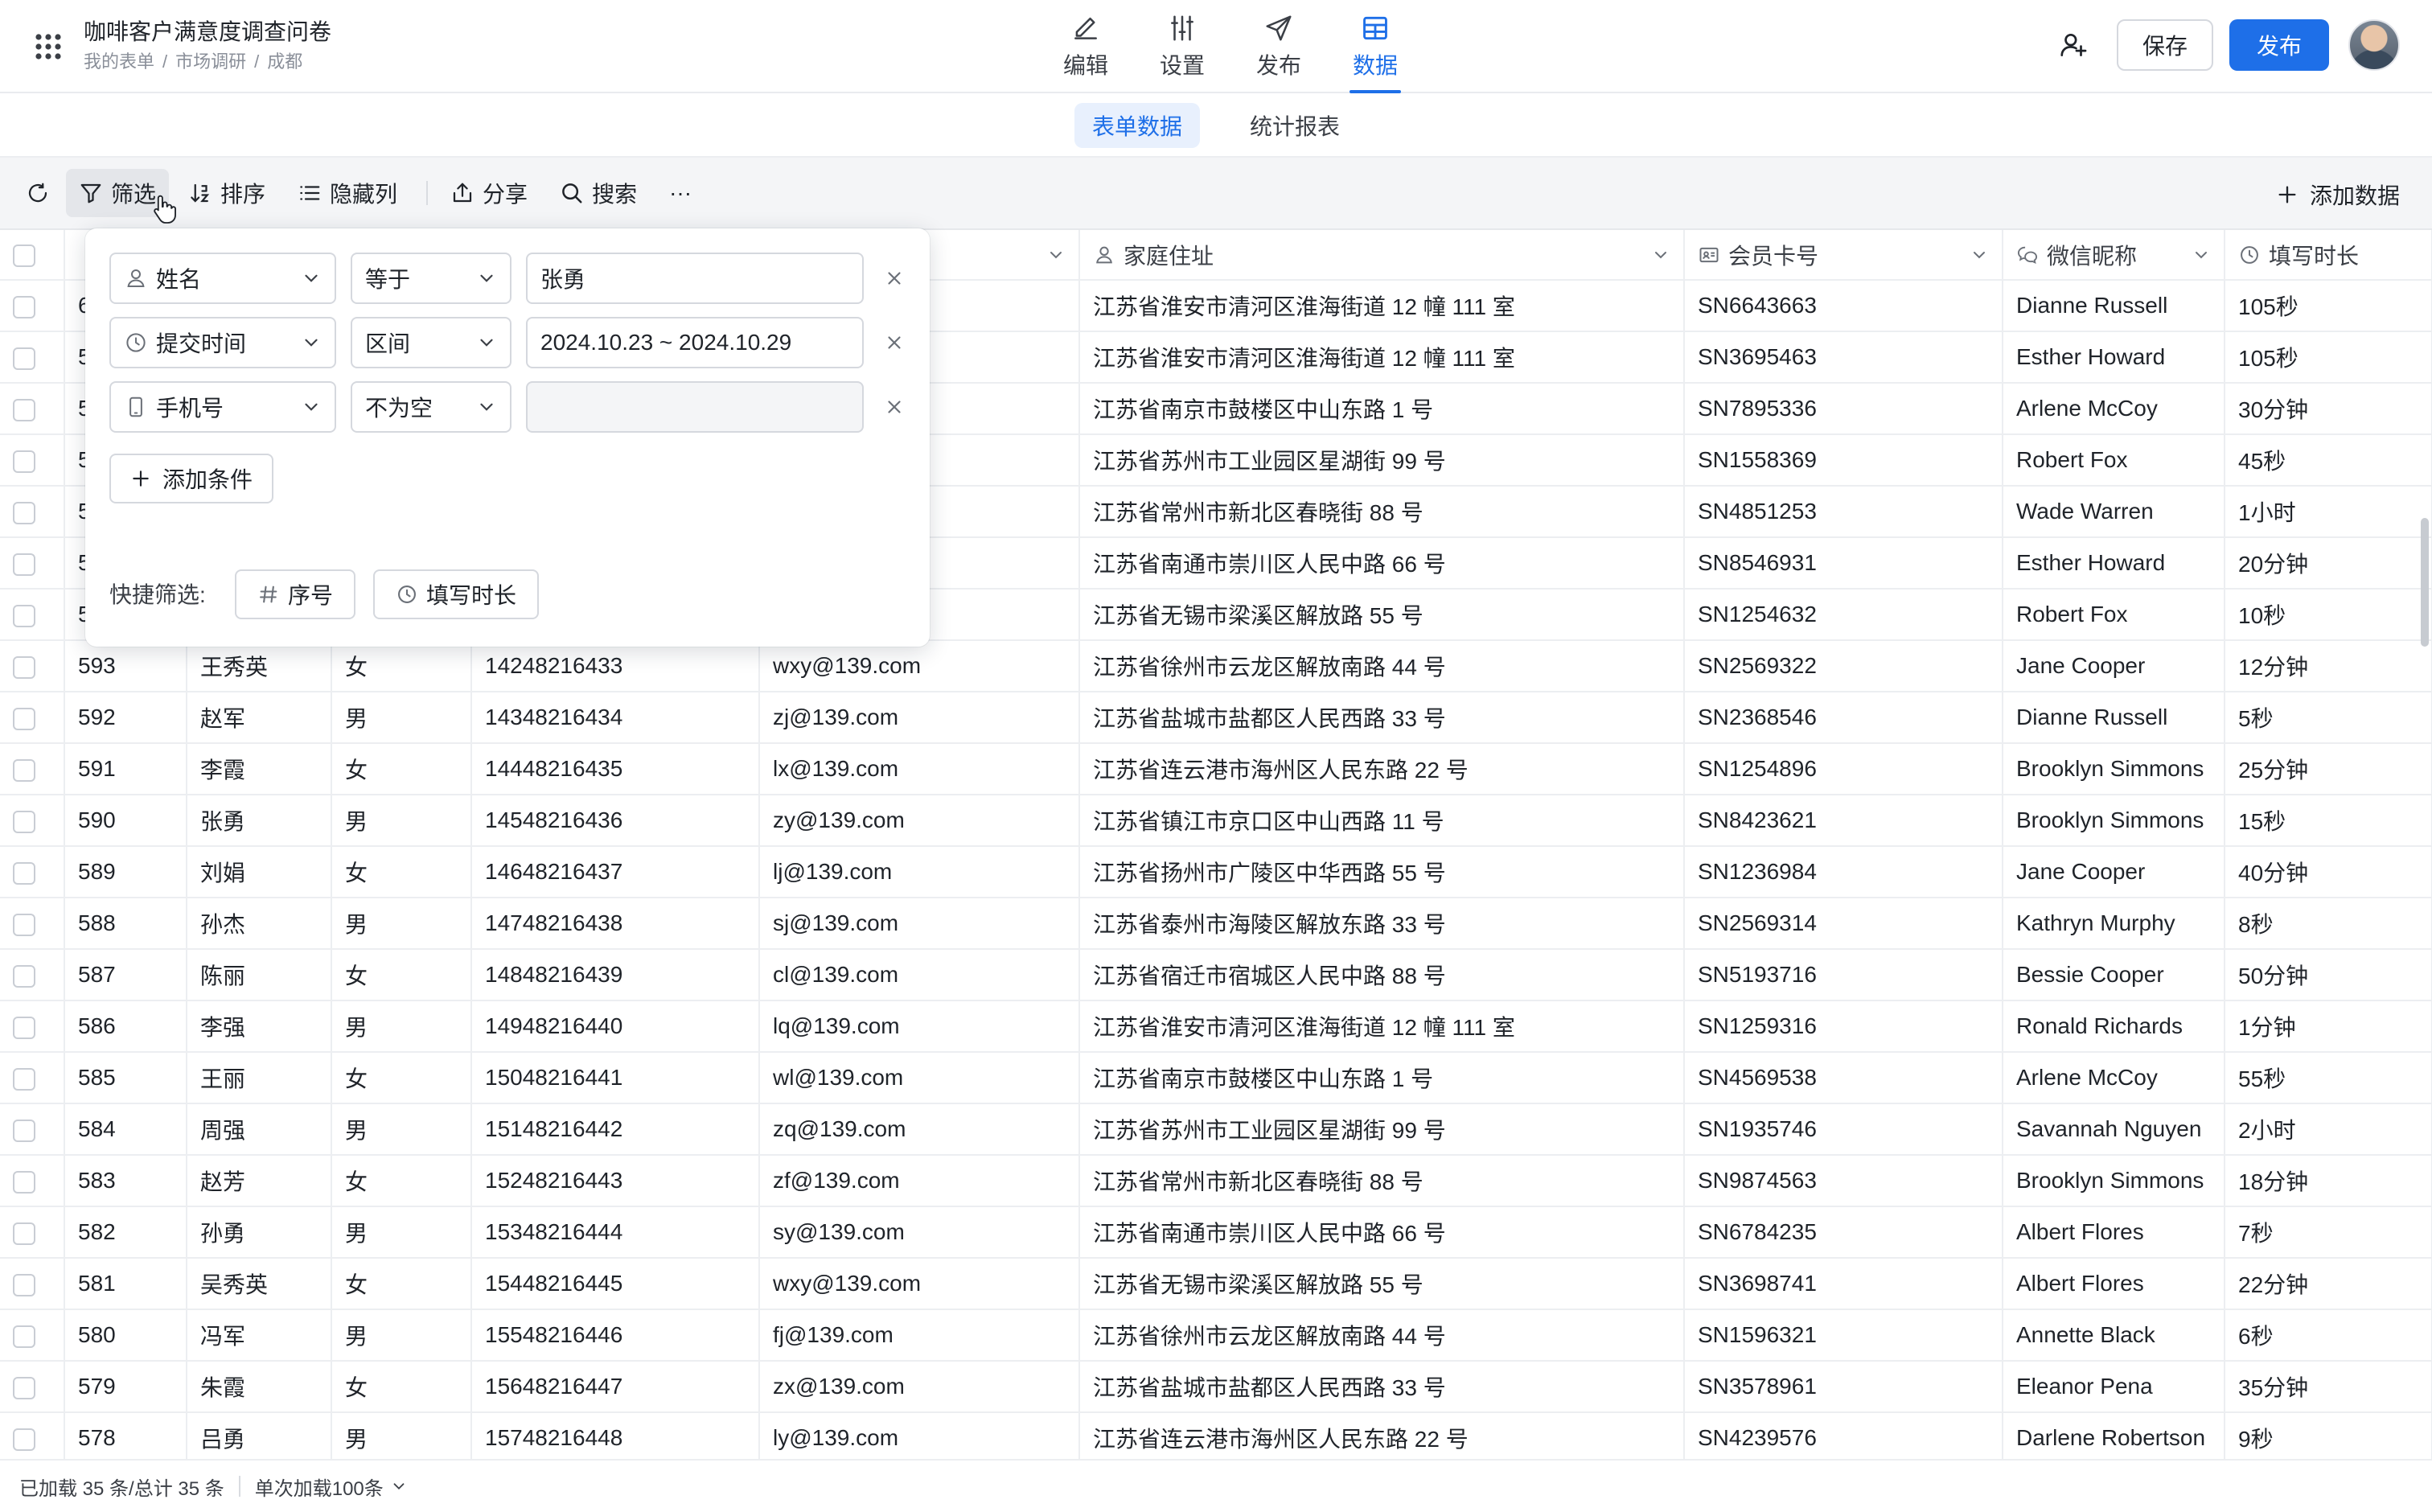 The image size is (2432, 1512). What do you see at coordinates (2338, 195) in the screenshot?
I see `add-data-button: 添加数据` at bounding box center [2338, 195].